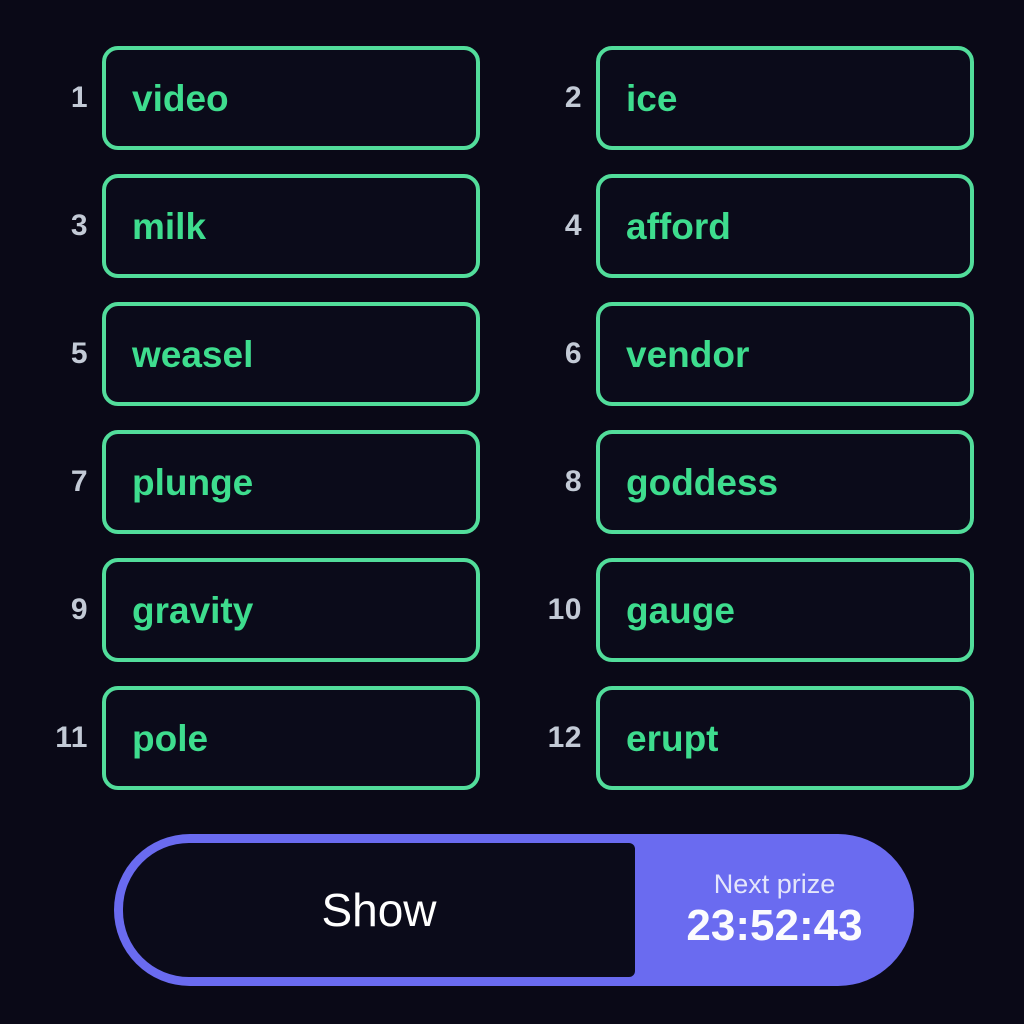 This screenshot has height=1024, width=1024. What do you see at coordinates (193, 354) in the screenshot?
I see `word-label: weasel` at bounding box center [193, 354].